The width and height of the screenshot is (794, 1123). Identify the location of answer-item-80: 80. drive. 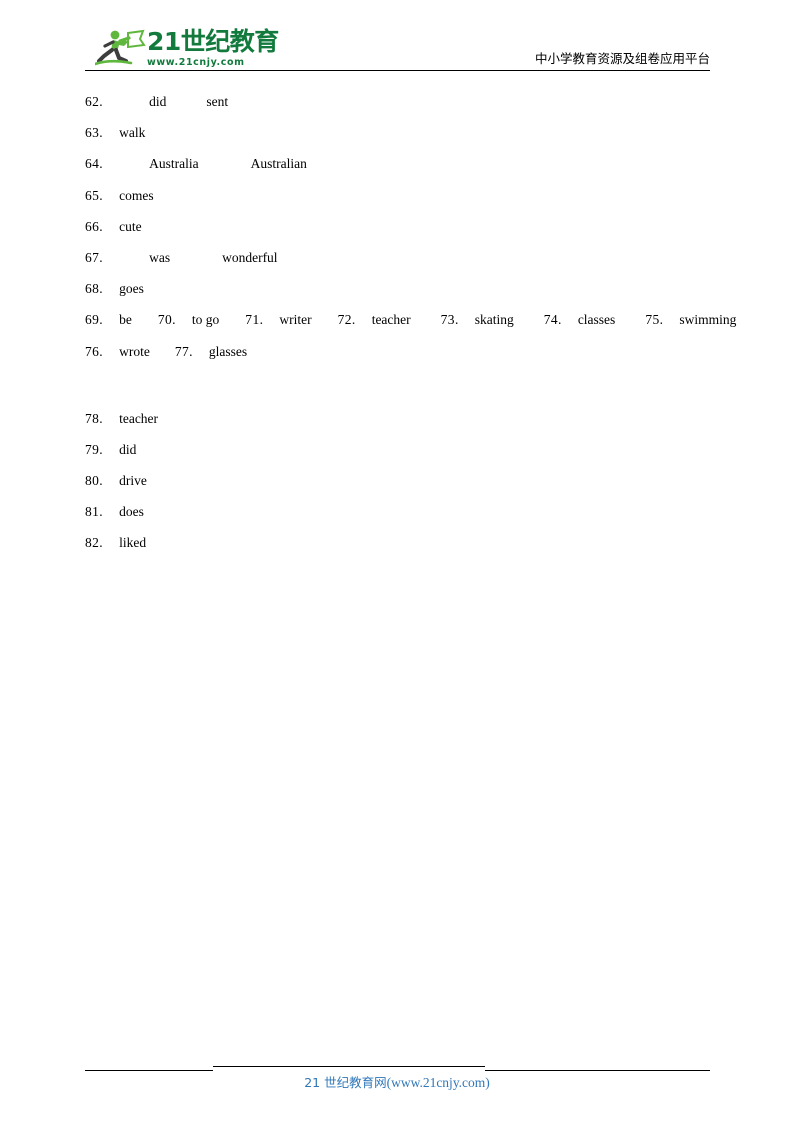
(397, 481).